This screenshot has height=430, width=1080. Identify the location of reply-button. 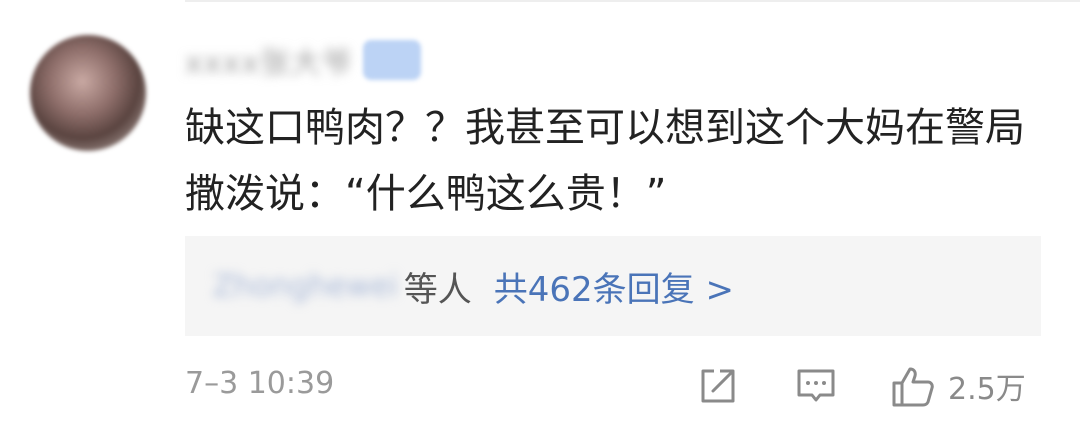
(816, 386).